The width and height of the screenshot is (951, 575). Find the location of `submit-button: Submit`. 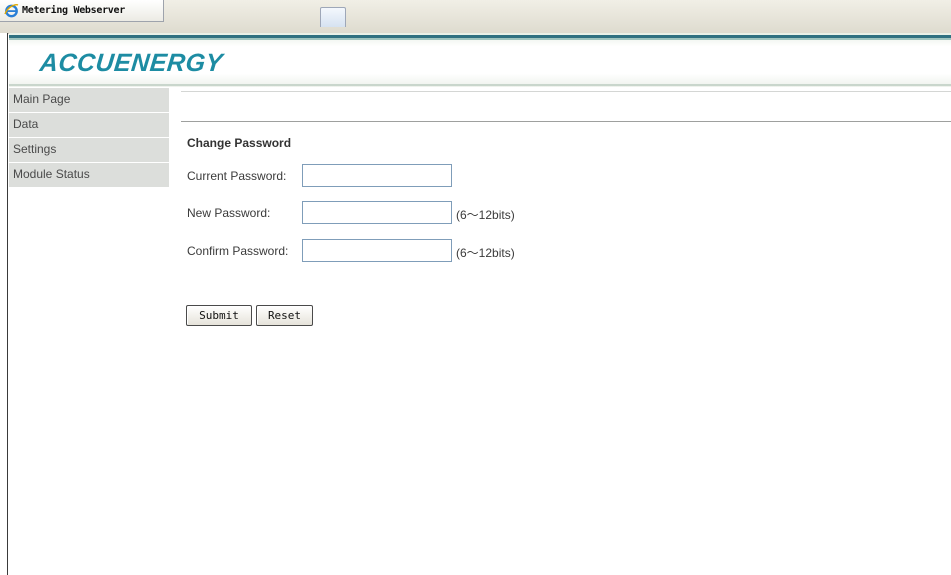

submit-button: Submit is located at coordinates (219, 315).